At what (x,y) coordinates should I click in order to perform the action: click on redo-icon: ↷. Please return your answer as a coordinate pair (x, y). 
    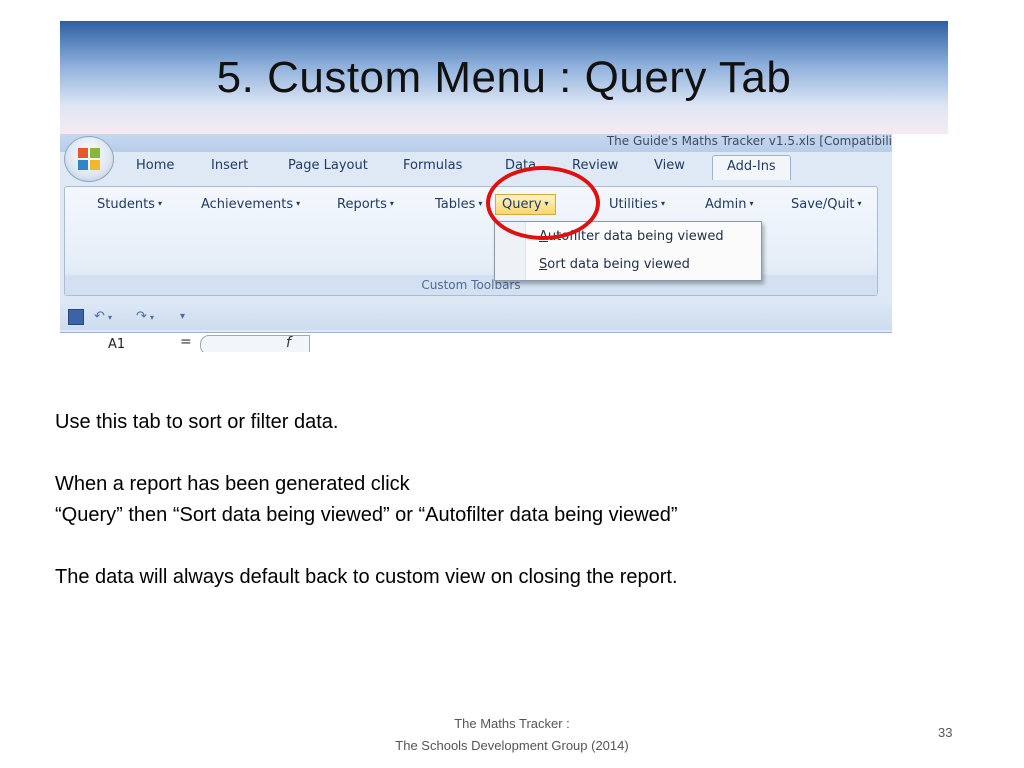
    Looking at the image, I should click on (141, 316).